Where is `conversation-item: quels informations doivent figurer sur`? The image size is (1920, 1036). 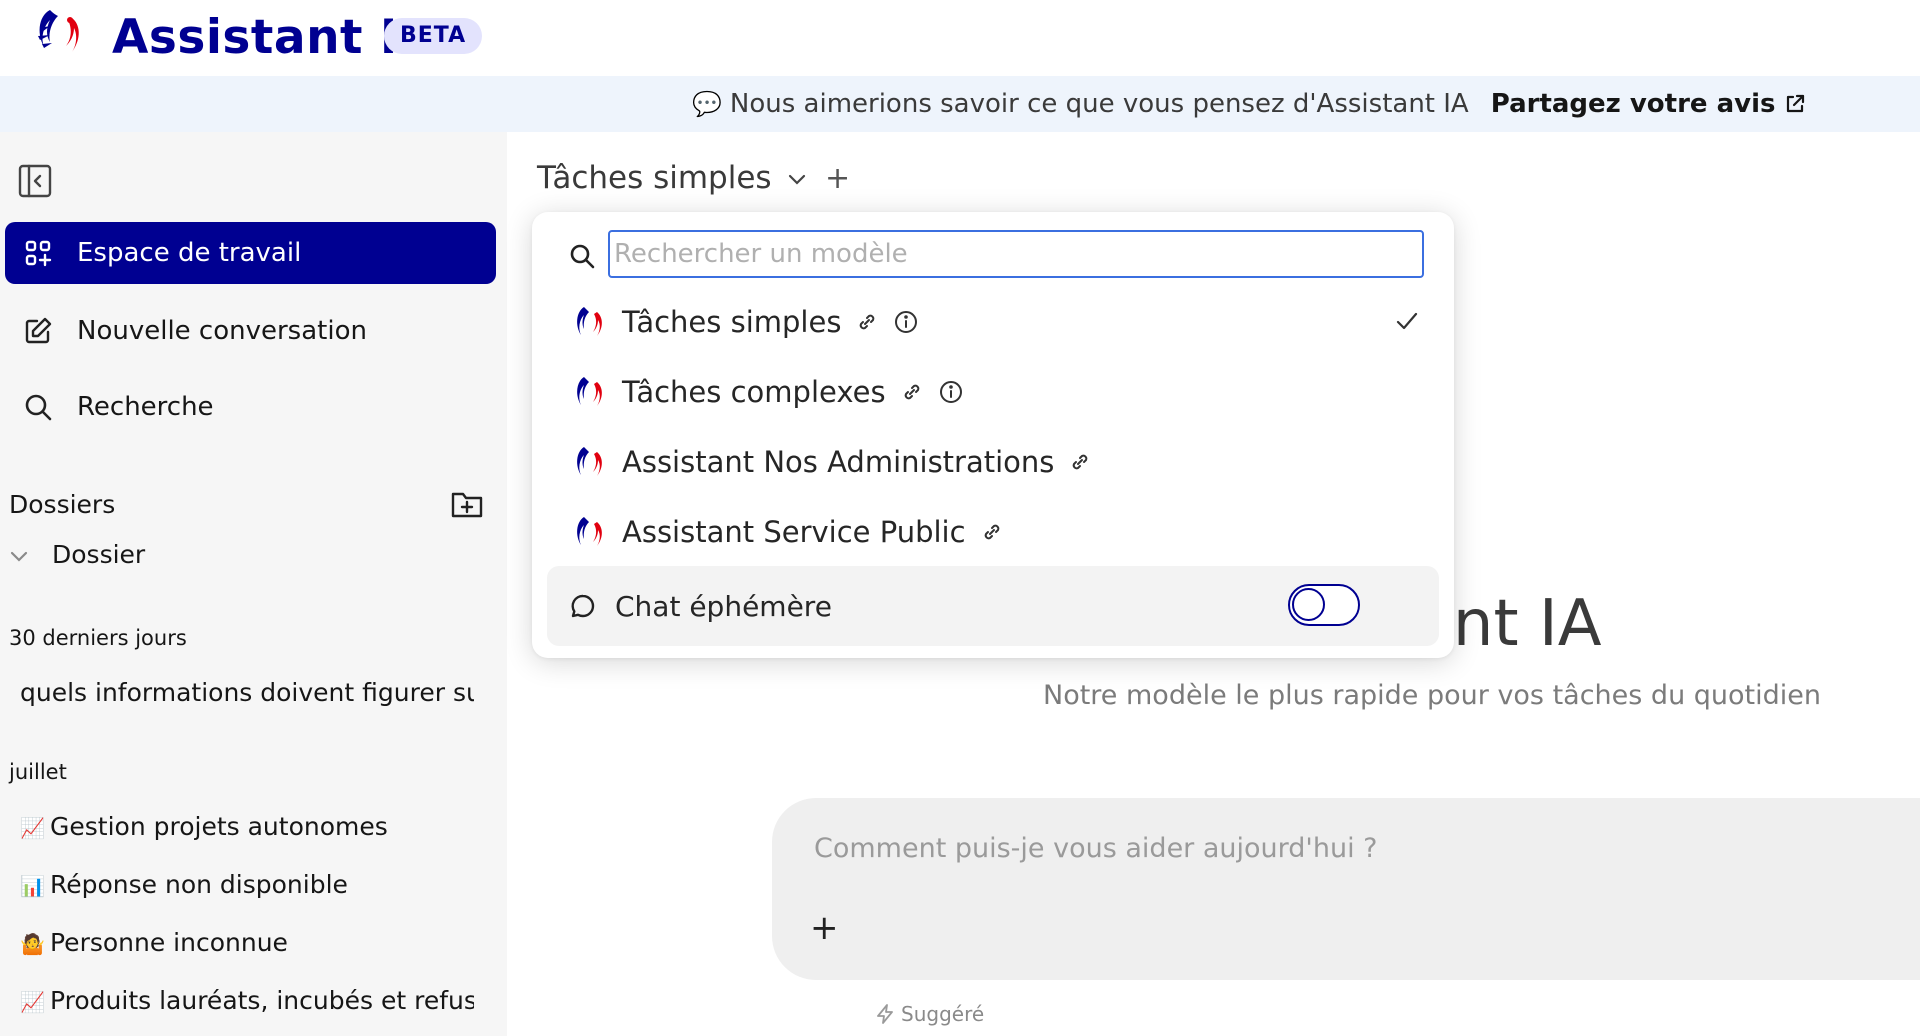
conversation-item: quels informations doivent figurer sur is located at coordinates (247, 692).